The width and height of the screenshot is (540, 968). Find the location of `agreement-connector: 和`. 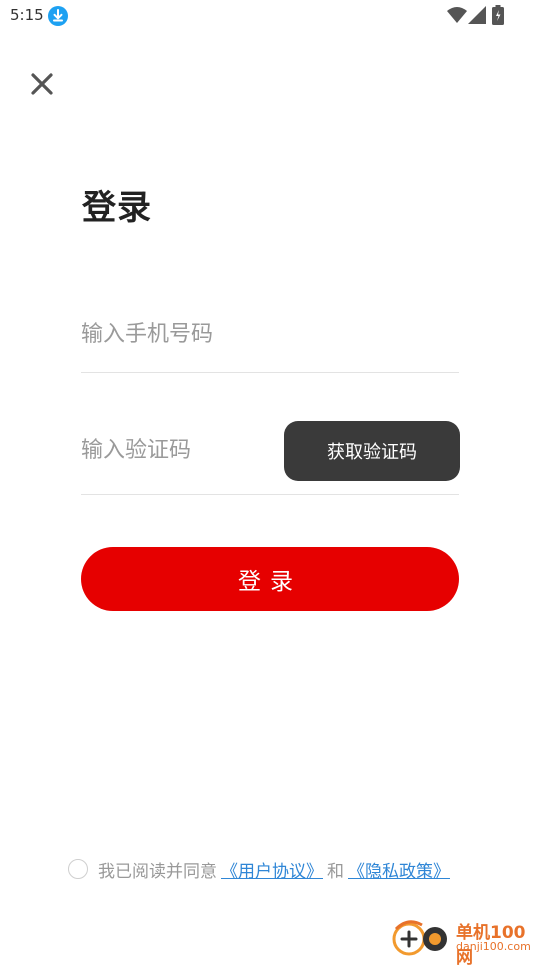

agreement-connector: 和 is located at coordinates (335, 871).